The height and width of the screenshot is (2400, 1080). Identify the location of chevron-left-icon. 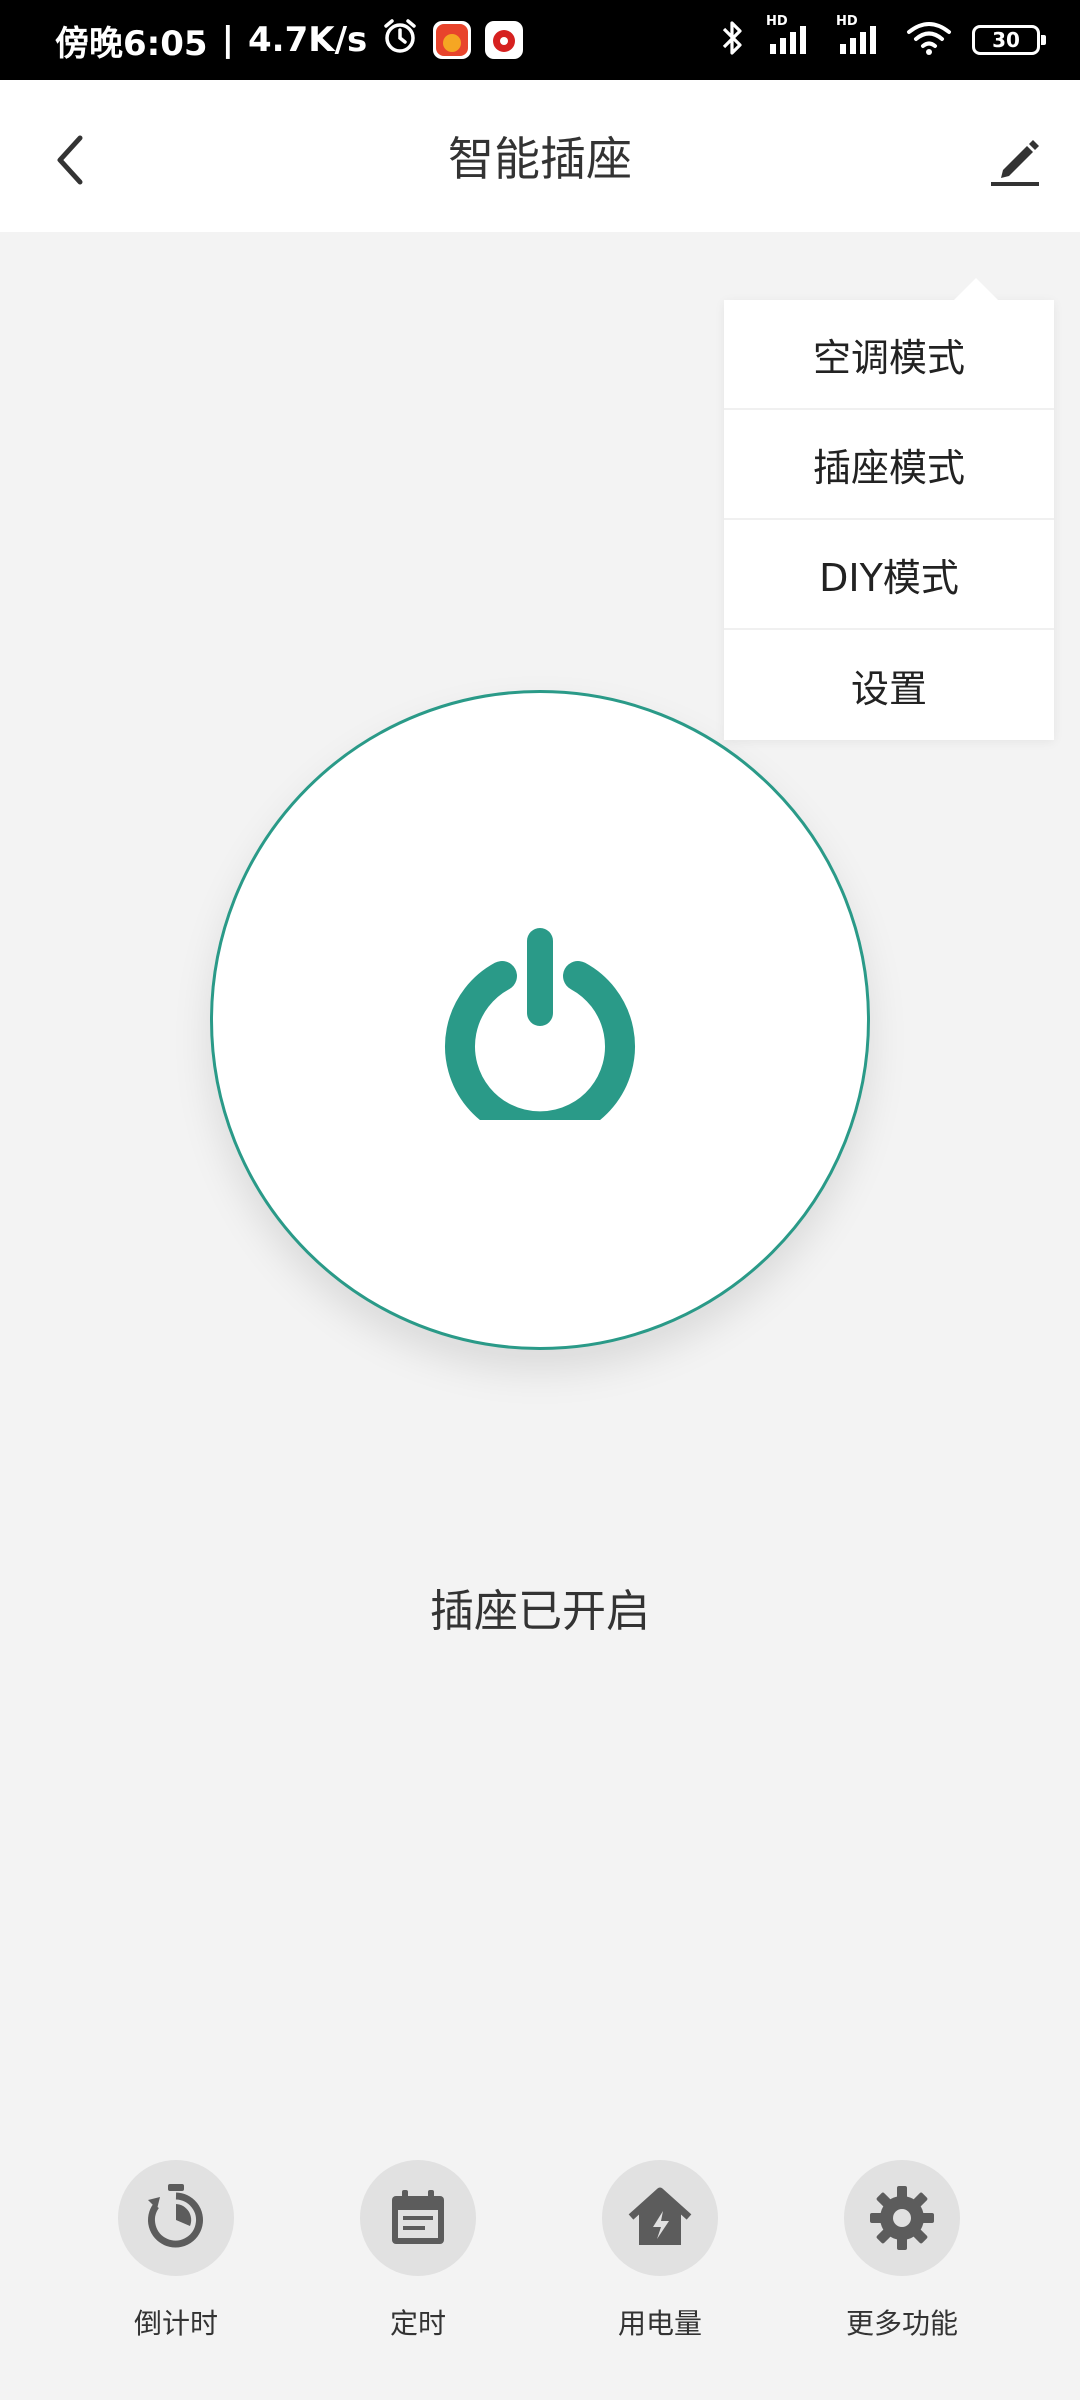
(70, 160).